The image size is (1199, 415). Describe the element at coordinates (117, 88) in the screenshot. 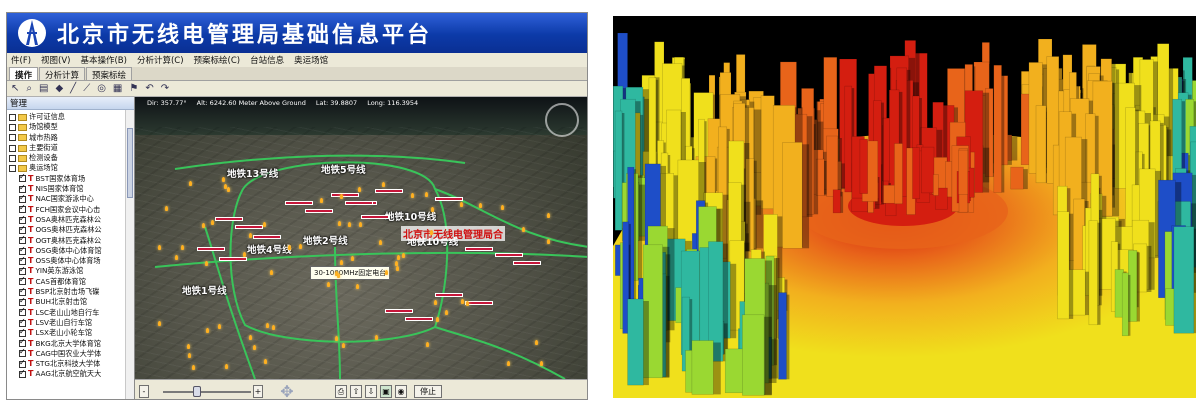

I see `grid-icon: ▦` at that location.